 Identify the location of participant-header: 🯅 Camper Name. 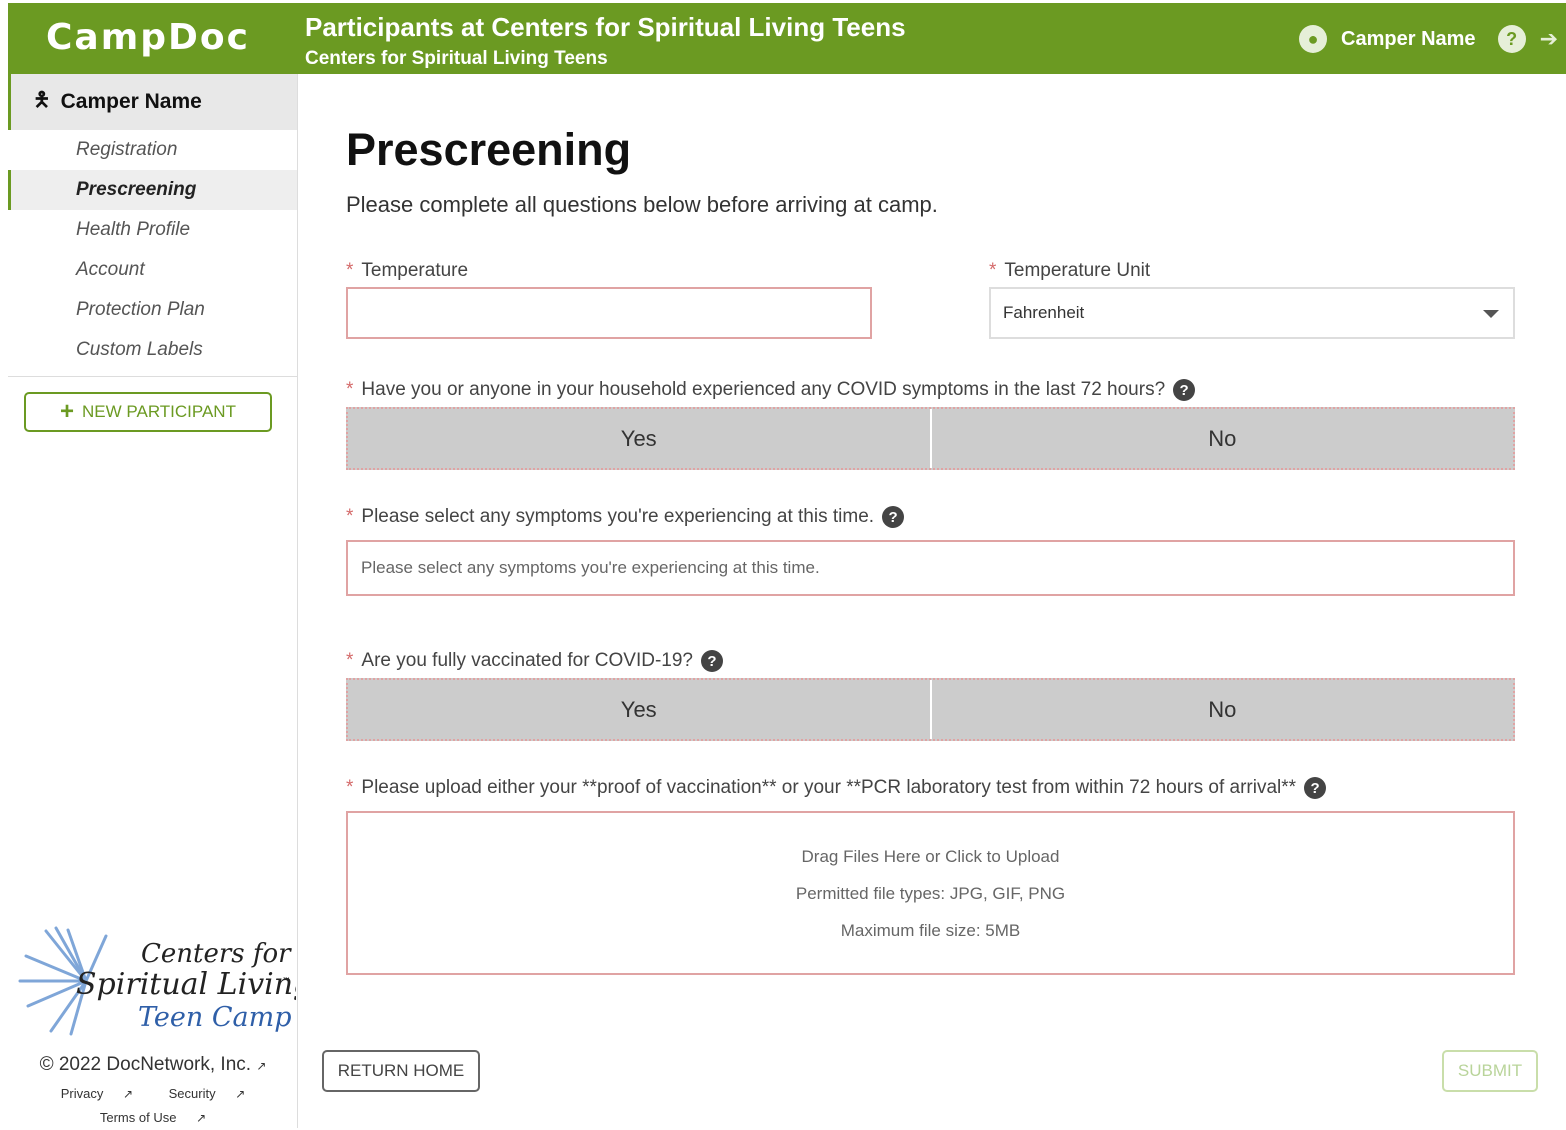
(152, 102).